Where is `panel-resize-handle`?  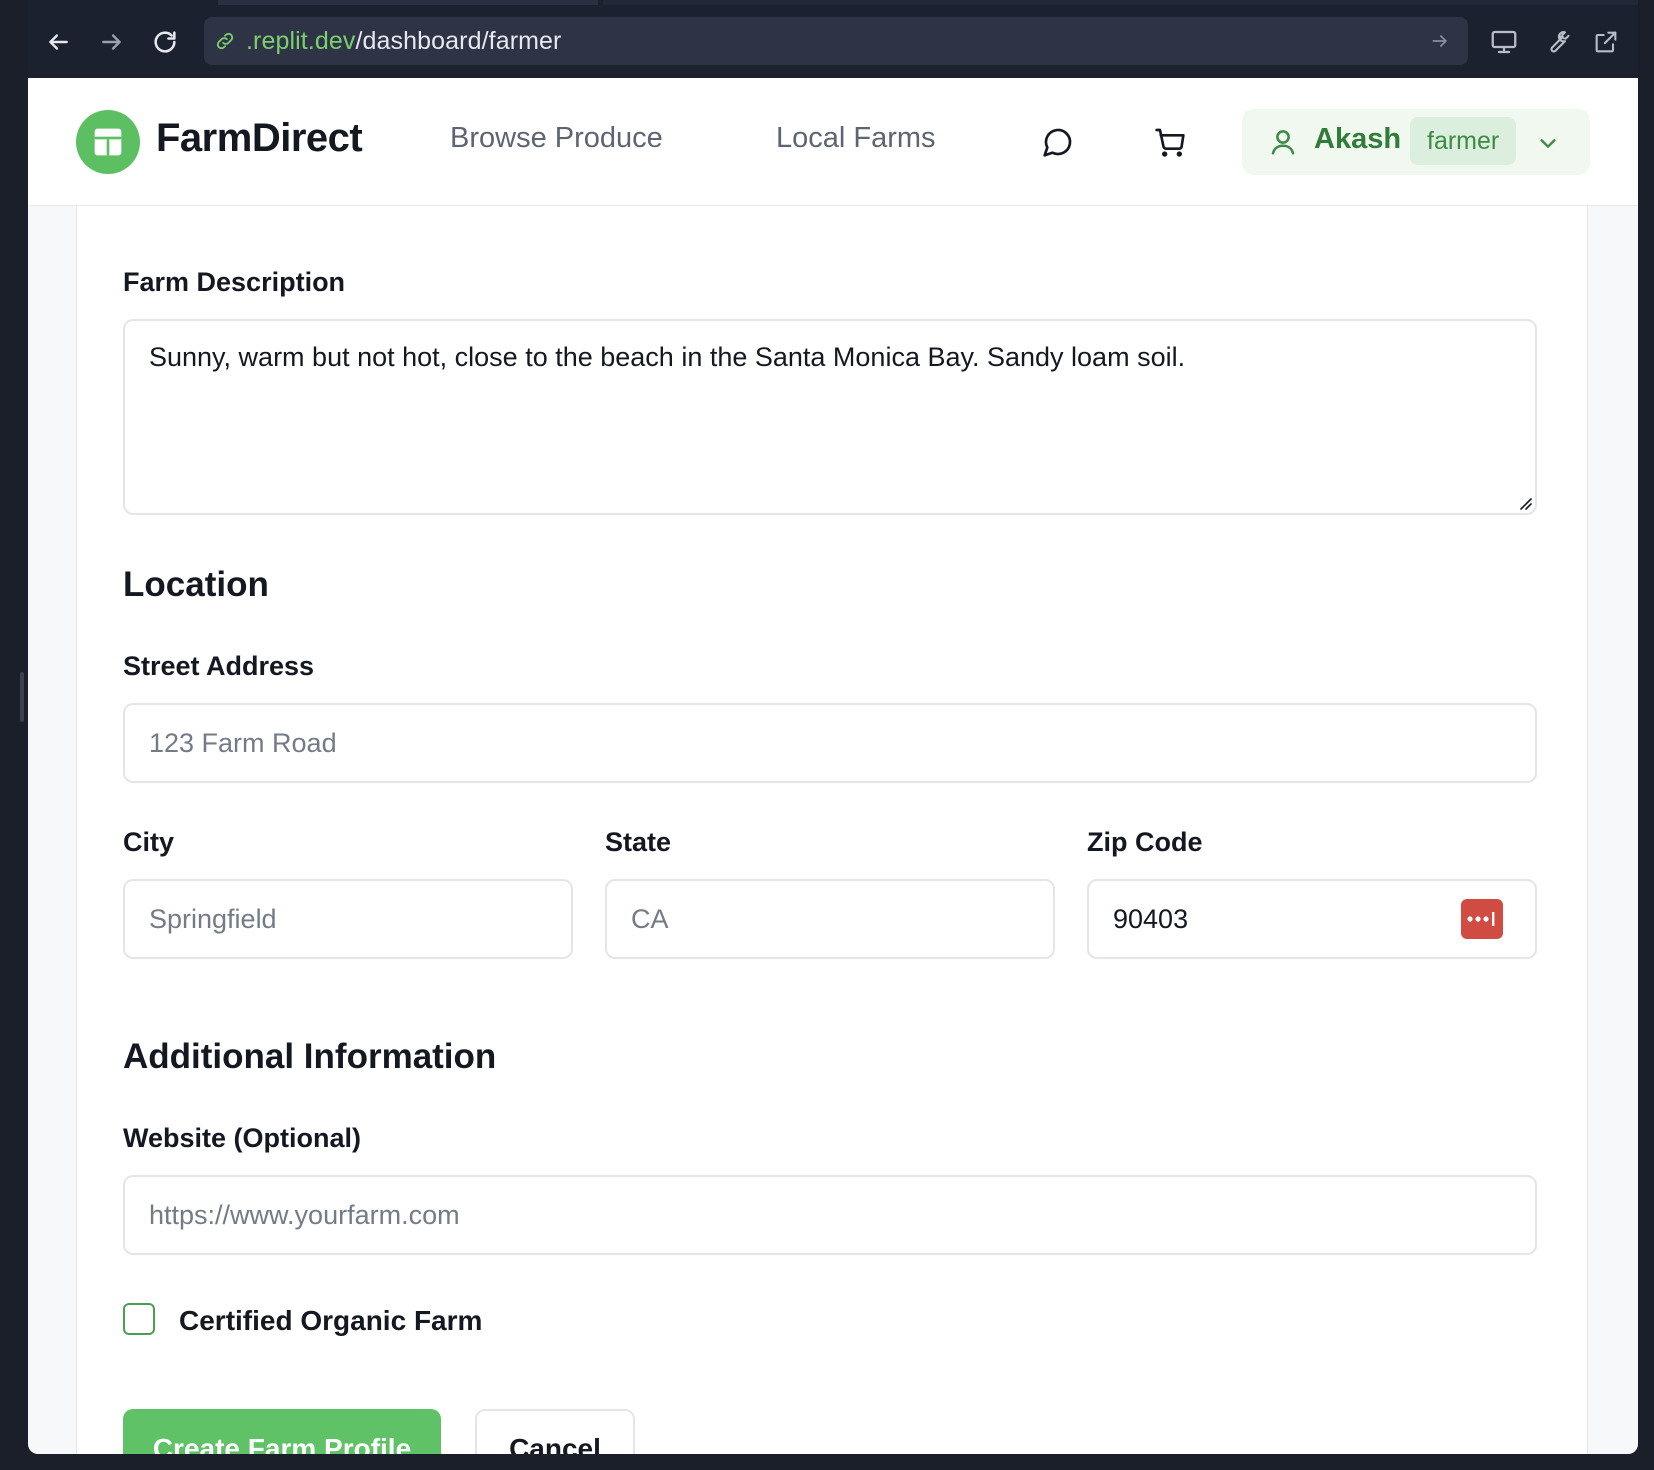 panel-resize-handle is located at coordinates (22, 697).